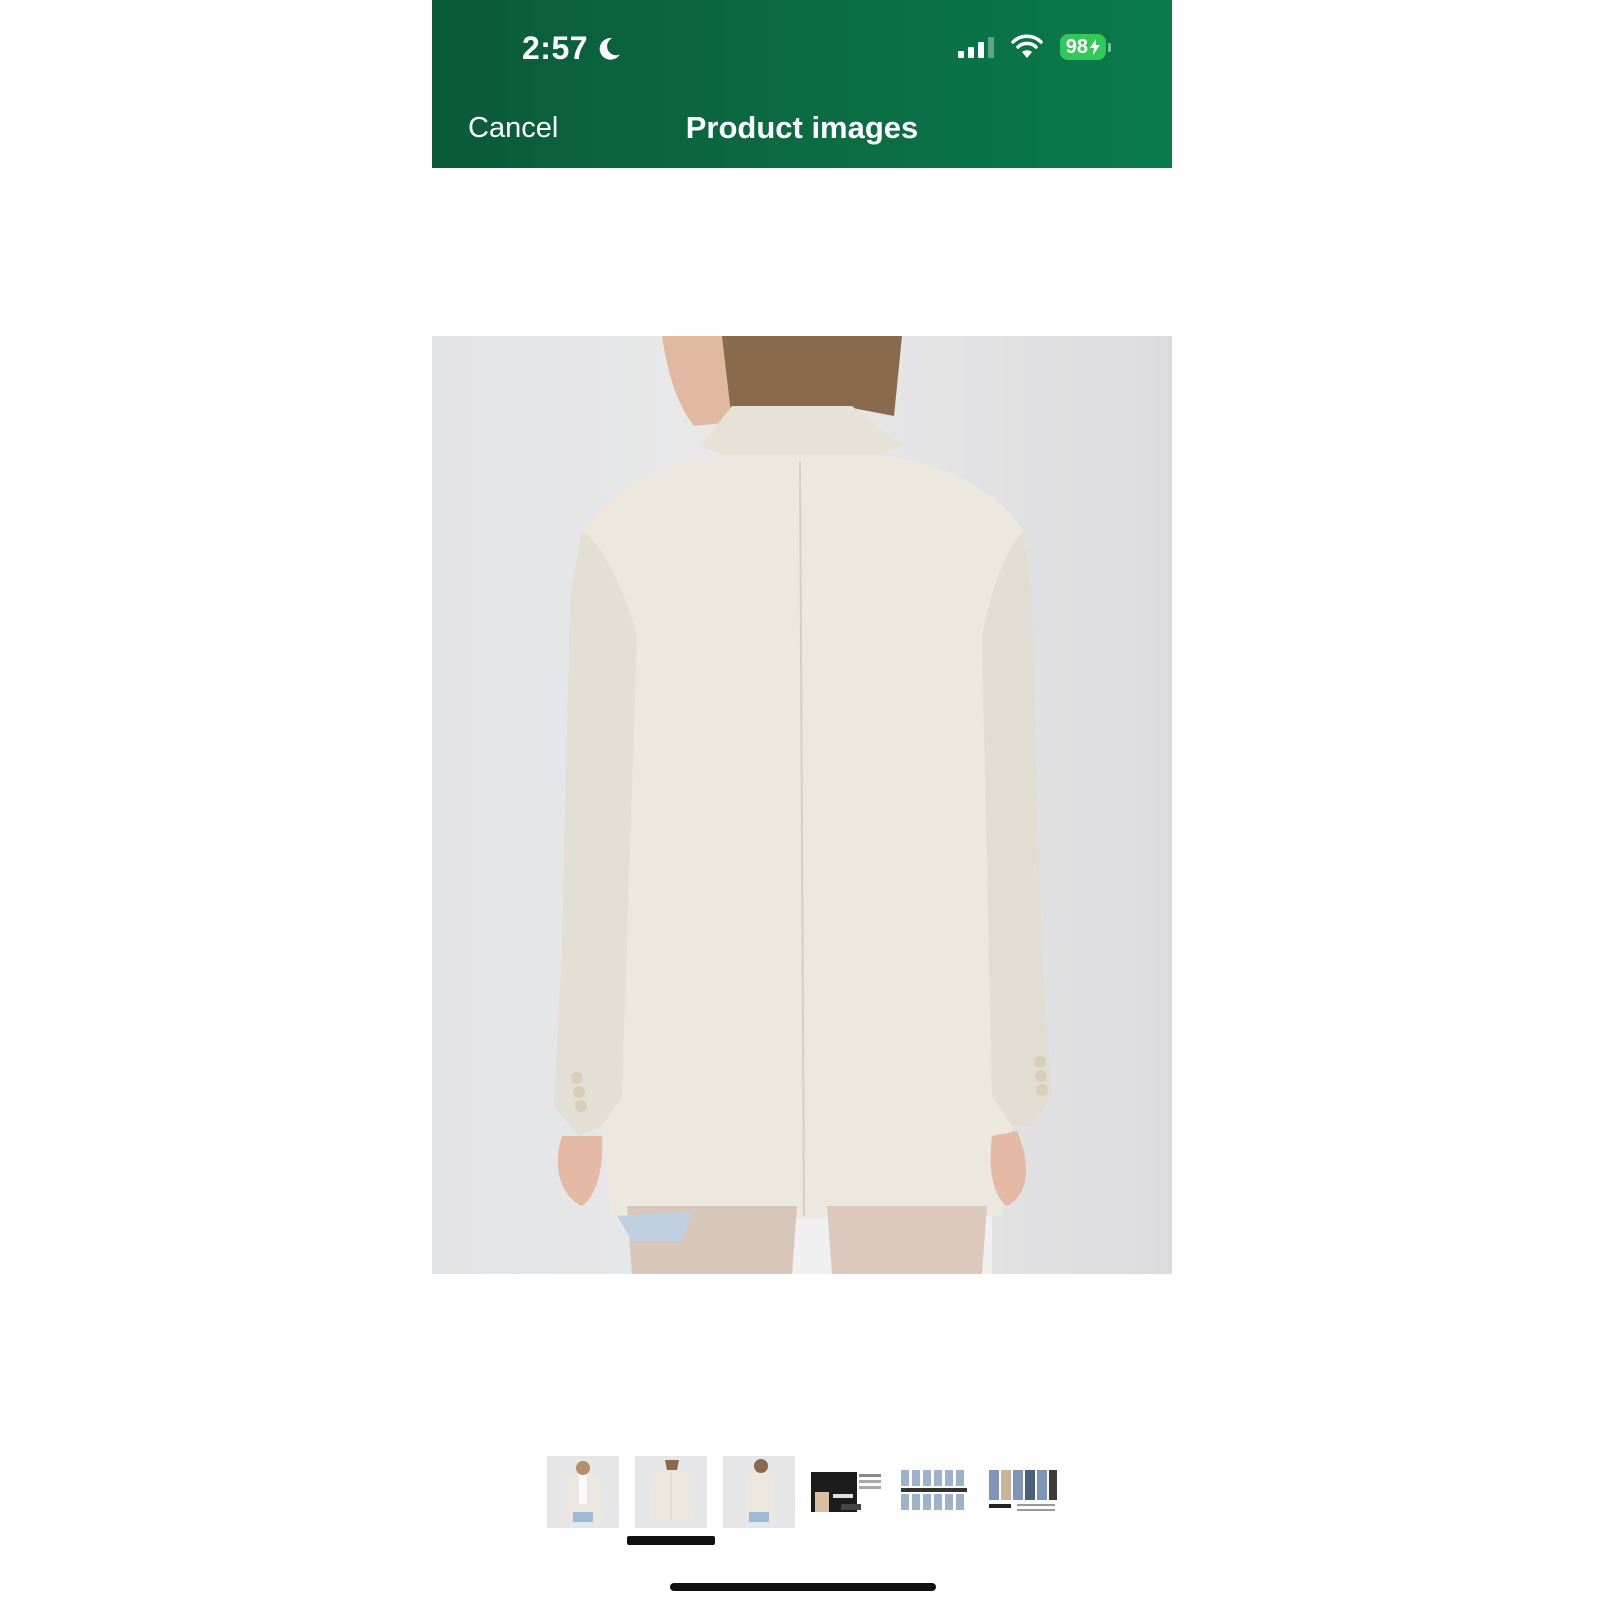 The image size is (1600, 1600). What do you see at coordinates (975, 47) in the screenshot?
I see `cellular-signal-icon` at bounding box center [975, 47].